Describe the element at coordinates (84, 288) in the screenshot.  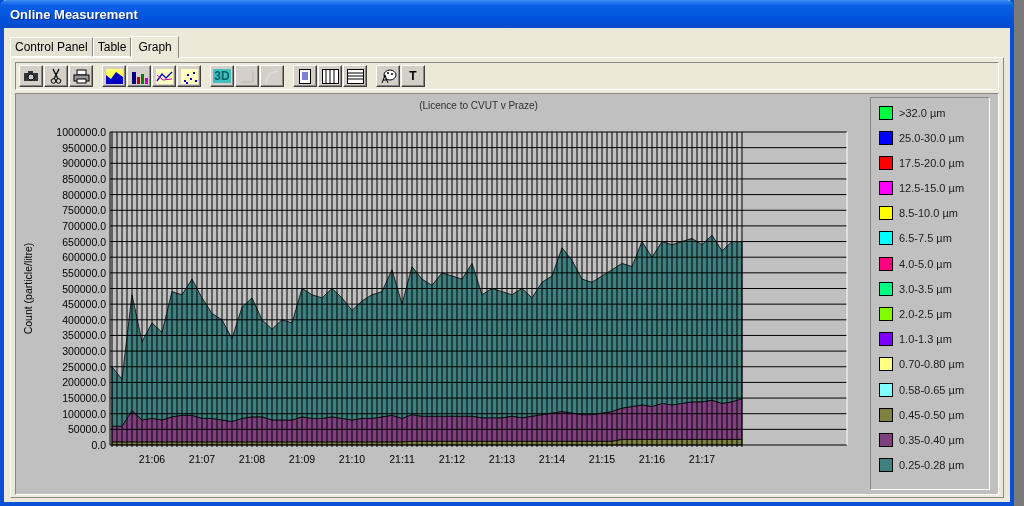
I see `y-tick-label: 500000.0` at that location.